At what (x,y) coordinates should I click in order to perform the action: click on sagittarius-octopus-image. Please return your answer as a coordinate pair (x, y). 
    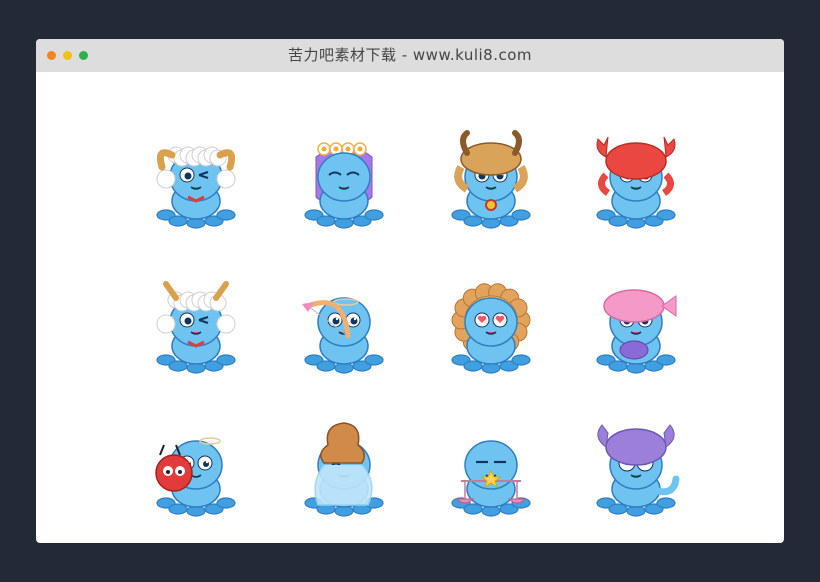
    Looking at the image, I should click on (343, 335).